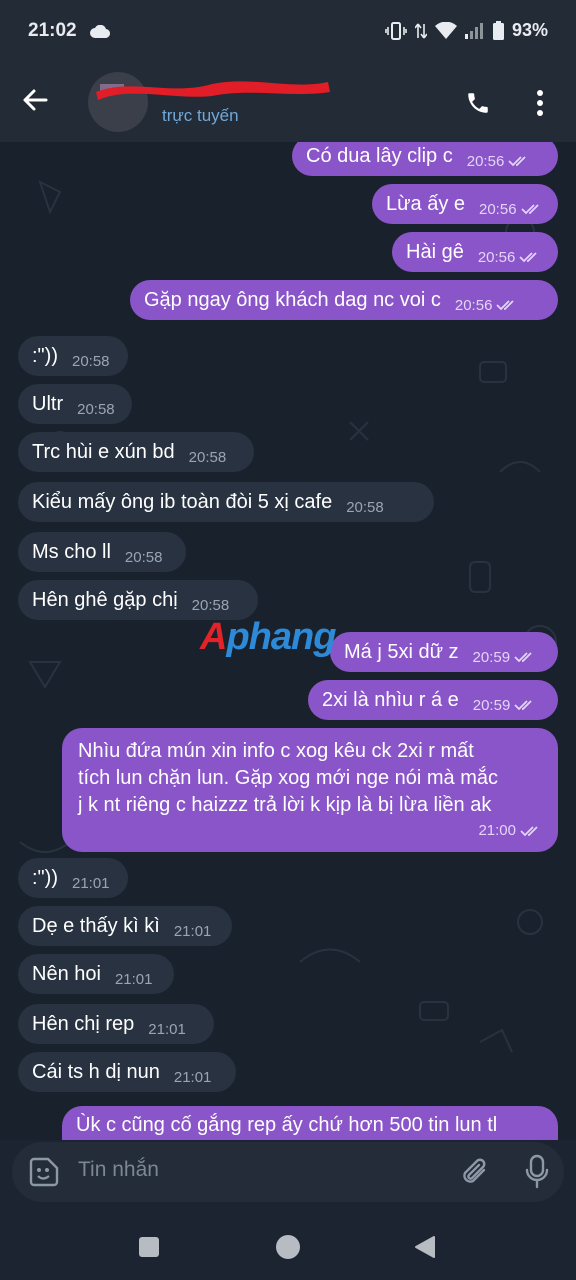 Image resolution: width=576 pixels, height=1280 pixels. I want to click on contact-status: trực tuyến, so click(200, 115).